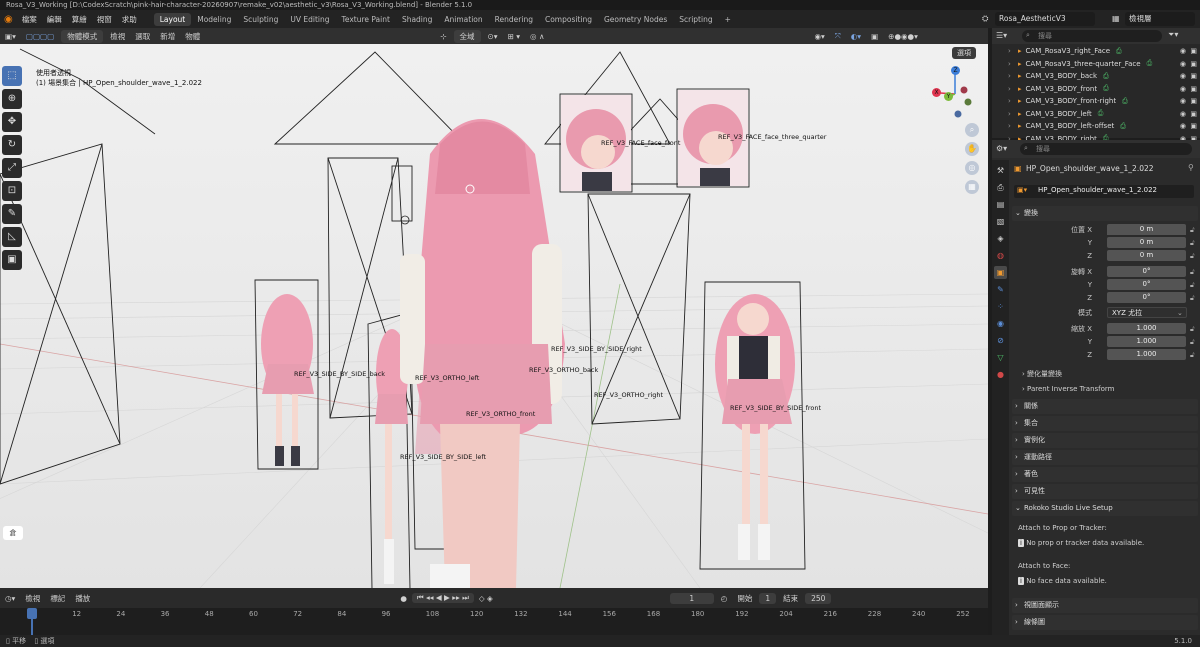 This screenshot has width=1200, height=647. What do you see at coordinates (192, 36) in the screenshot?
I see `menu-object: 物體` at bounding box center [192, 36].